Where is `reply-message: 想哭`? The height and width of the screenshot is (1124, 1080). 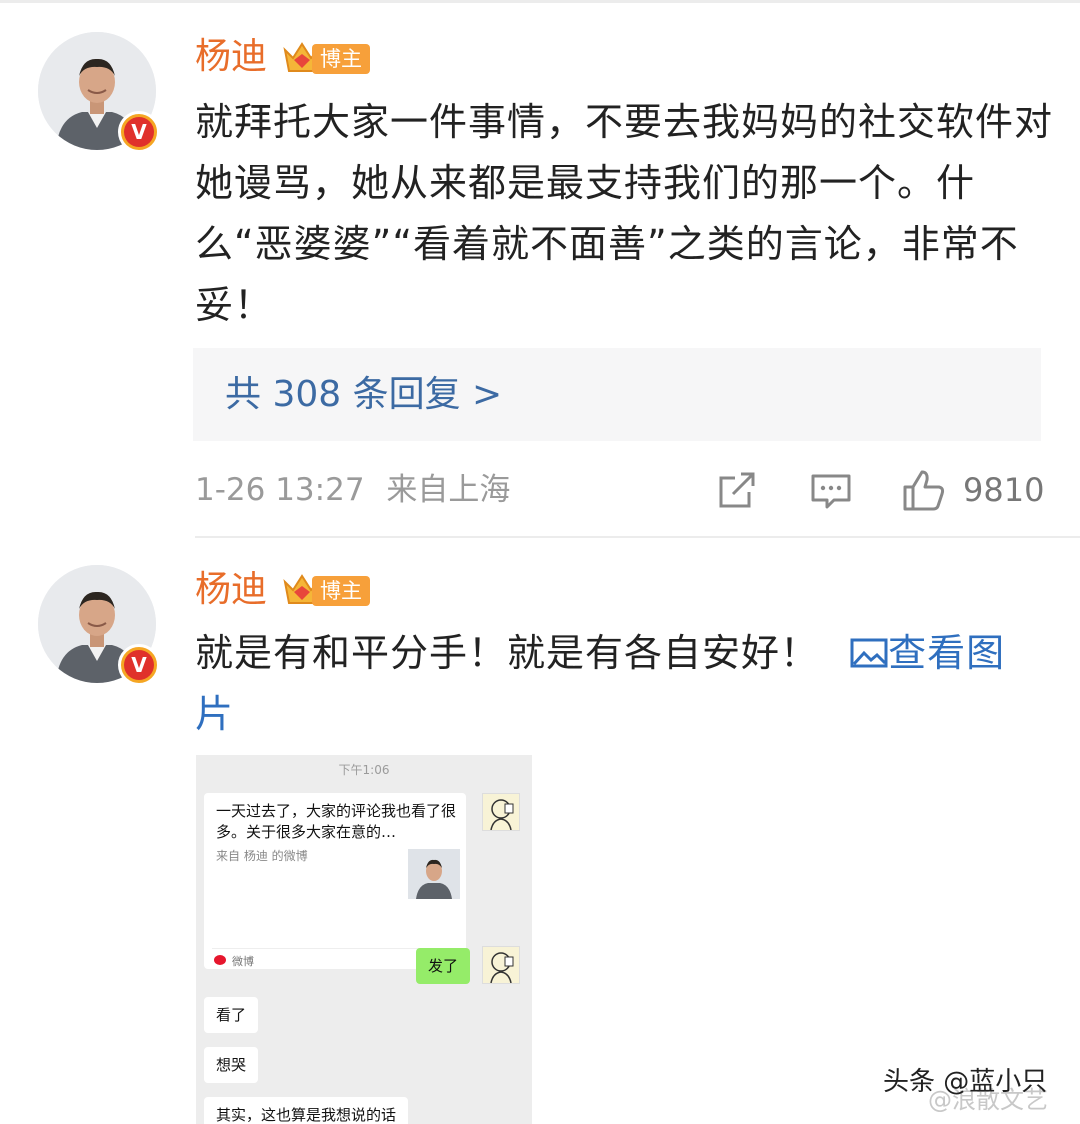 reply-message: 想哭 is located at coordinates (231, 1065).